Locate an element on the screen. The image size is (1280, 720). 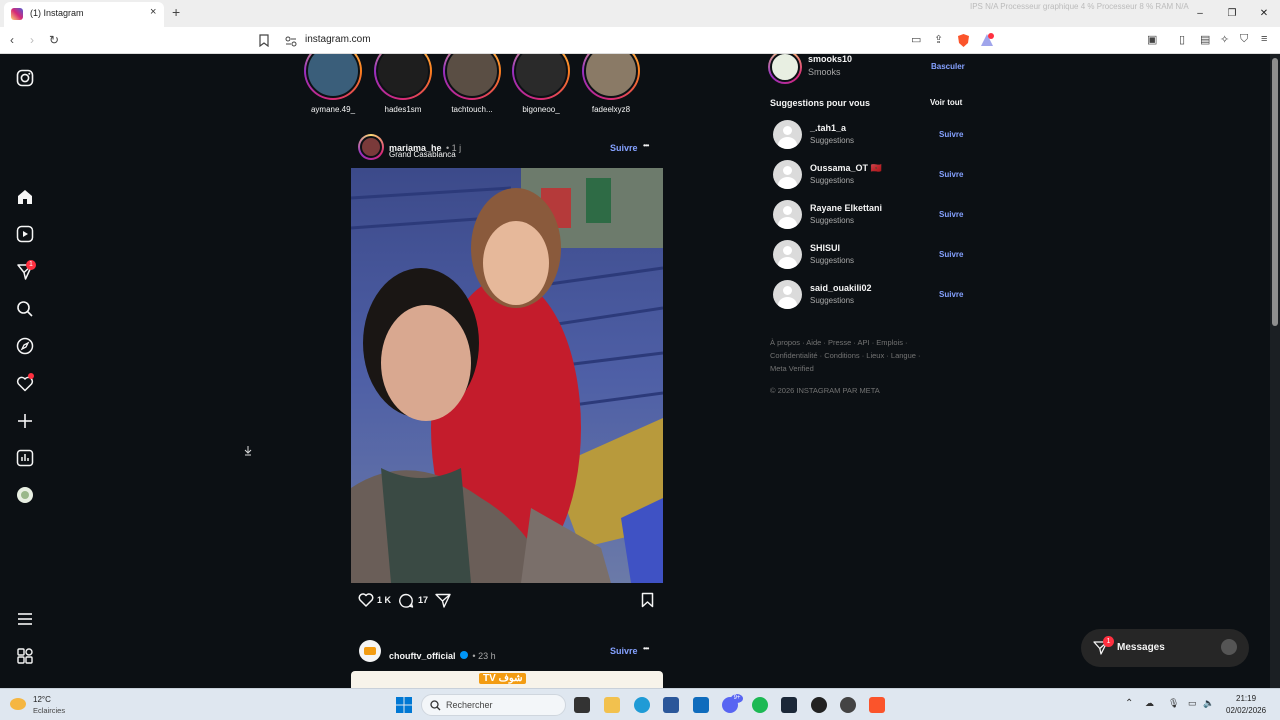
profile-avatar-icon is located at coordinates (25, 495).